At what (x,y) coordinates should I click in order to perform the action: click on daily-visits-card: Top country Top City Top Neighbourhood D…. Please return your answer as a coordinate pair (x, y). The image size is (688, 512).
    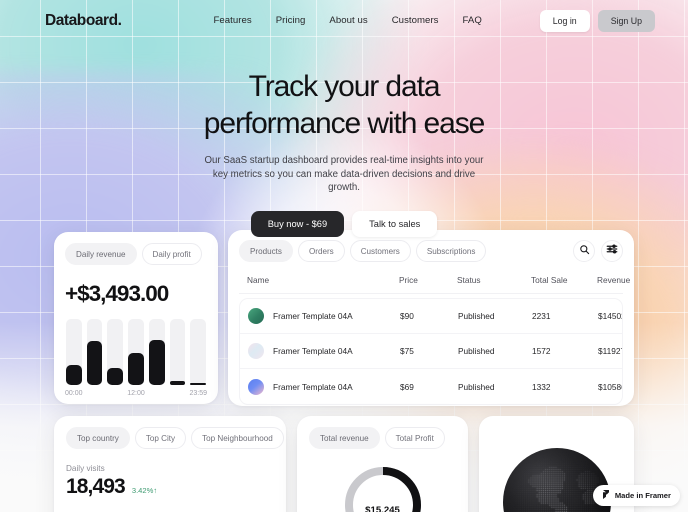
    Looking at the image, I should click on (170, 464).